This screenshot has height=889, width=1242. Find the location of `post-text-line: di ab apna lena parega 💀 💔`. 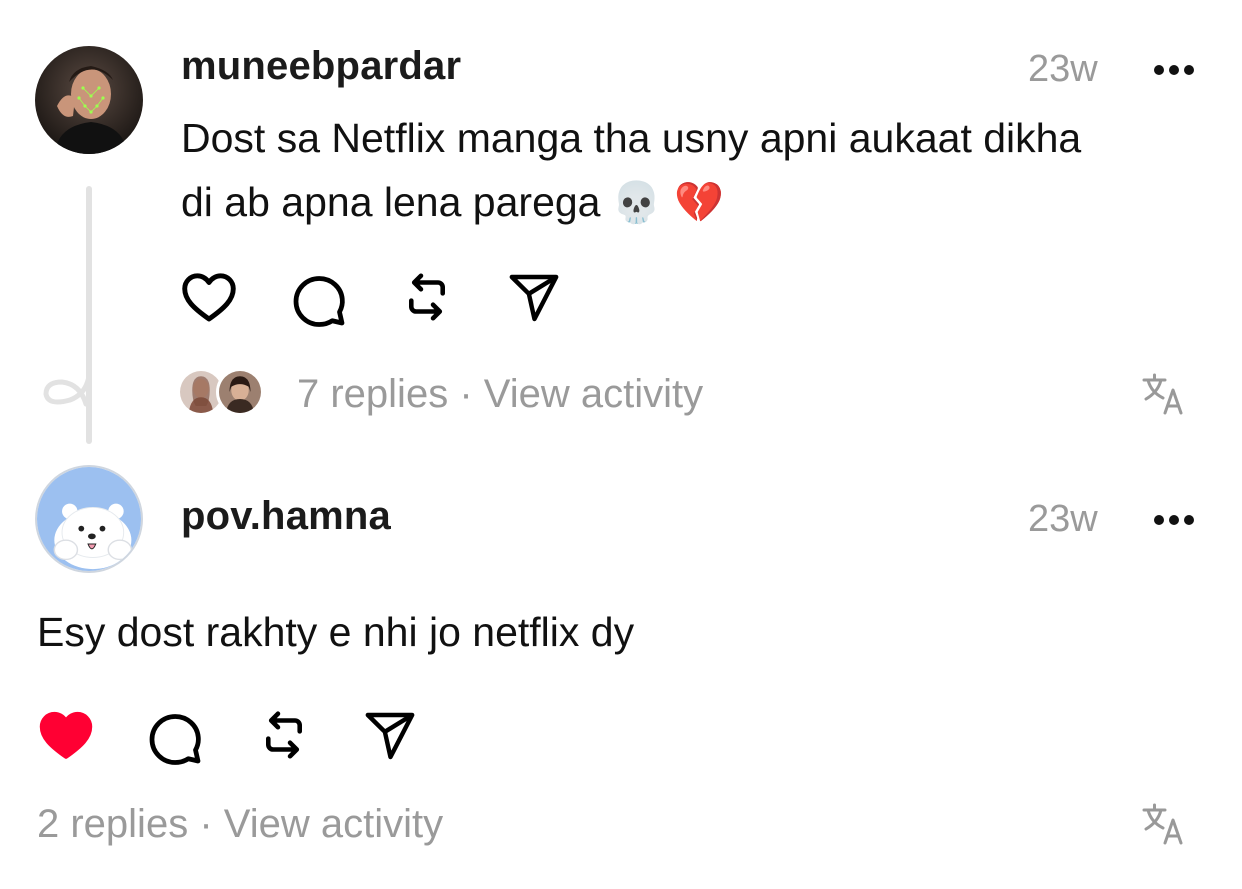

post-text-line: di ab apna lena parega 💀 💔 is located at coordinates (696, 202).